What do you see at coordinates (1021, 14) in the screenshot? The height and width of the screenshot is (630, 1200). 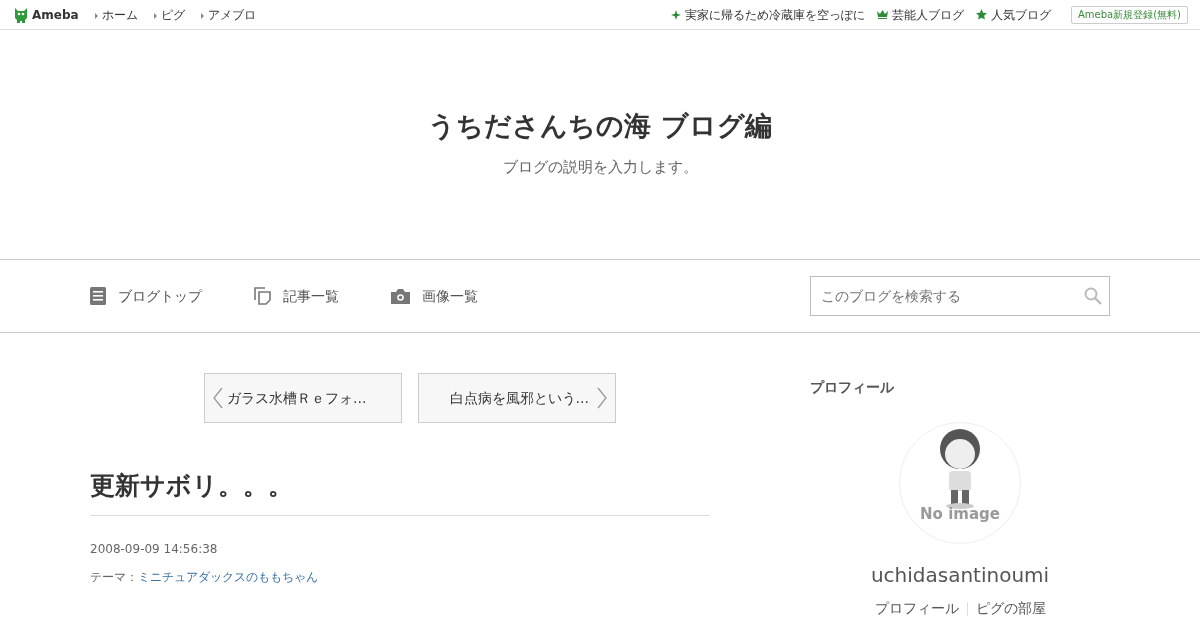 I see `featured-link: 人気ブログ` at bounding box center [1021, 14].